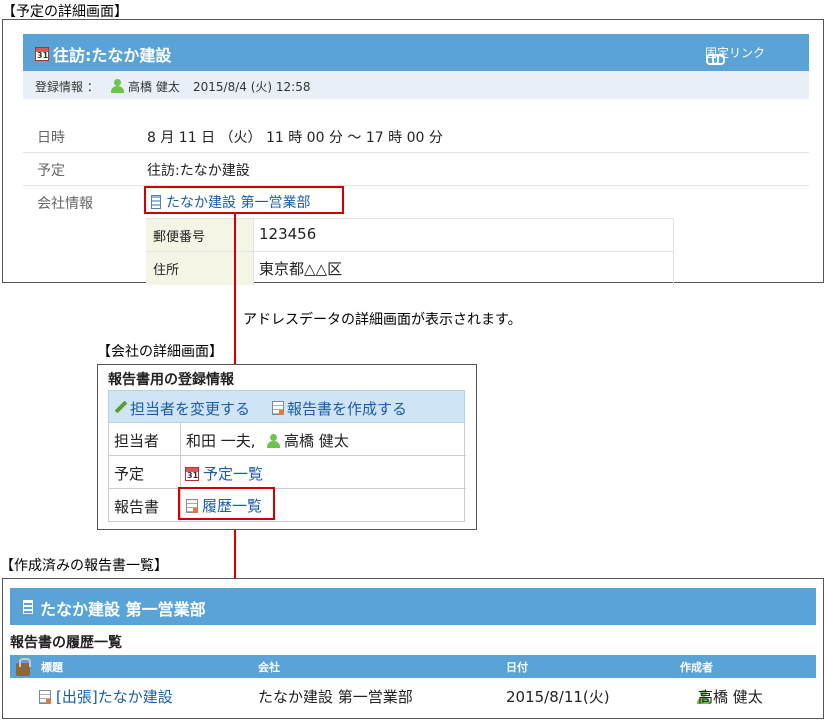  I want to click on row-label: 担当者, so click(137, 441).